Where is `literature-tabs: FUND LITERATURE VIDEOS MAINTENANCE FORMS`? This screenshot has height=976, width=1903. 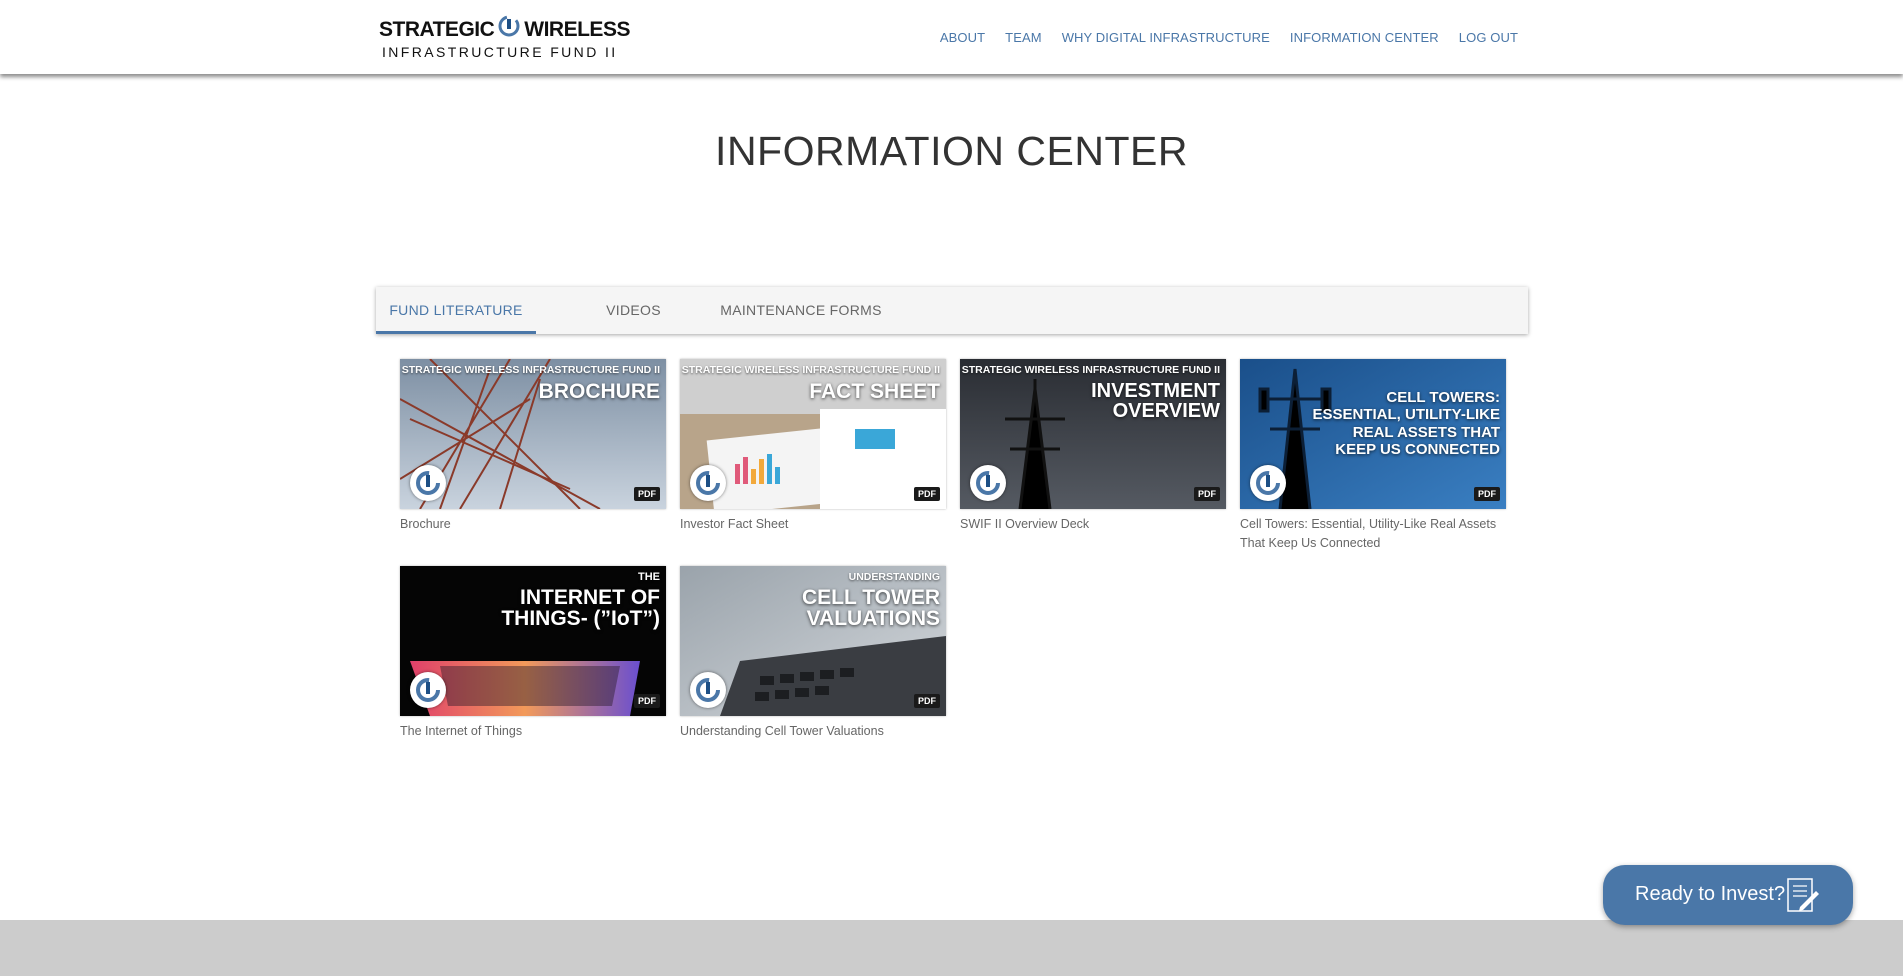 literature-tabs: FUND LITERATURE VIDEOS MAINTENANCE FORMS is located at coordinates (952, 310).